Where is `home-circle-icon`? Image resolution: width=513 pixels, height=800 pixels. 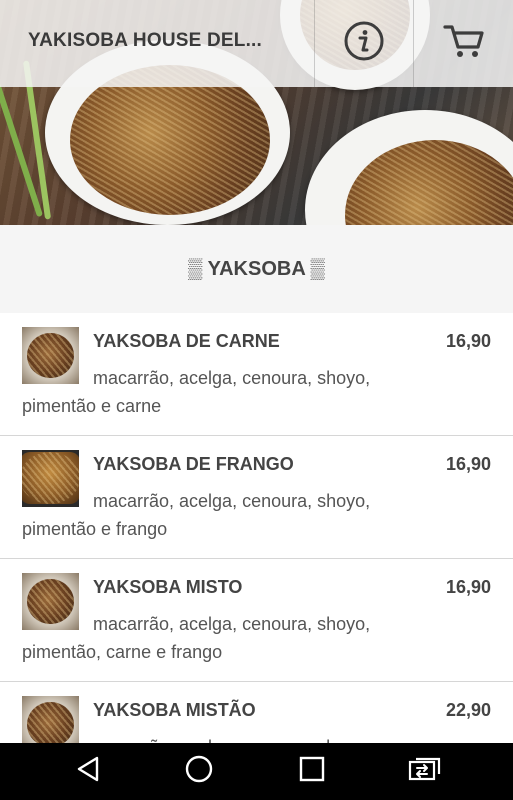 home-circle-icon is located at coordinates (199, 771).